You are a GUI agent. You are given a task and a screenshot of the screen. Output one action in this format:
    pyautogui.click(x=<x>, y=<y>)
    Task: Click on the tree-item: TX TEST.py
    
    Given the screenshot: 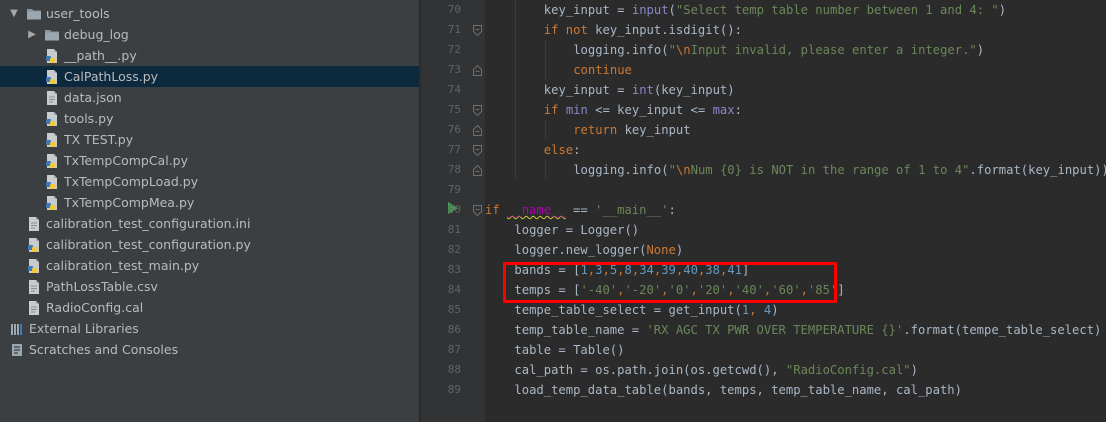 What is the action you would take?
    pyautogui.click(x=209, y=139)
    